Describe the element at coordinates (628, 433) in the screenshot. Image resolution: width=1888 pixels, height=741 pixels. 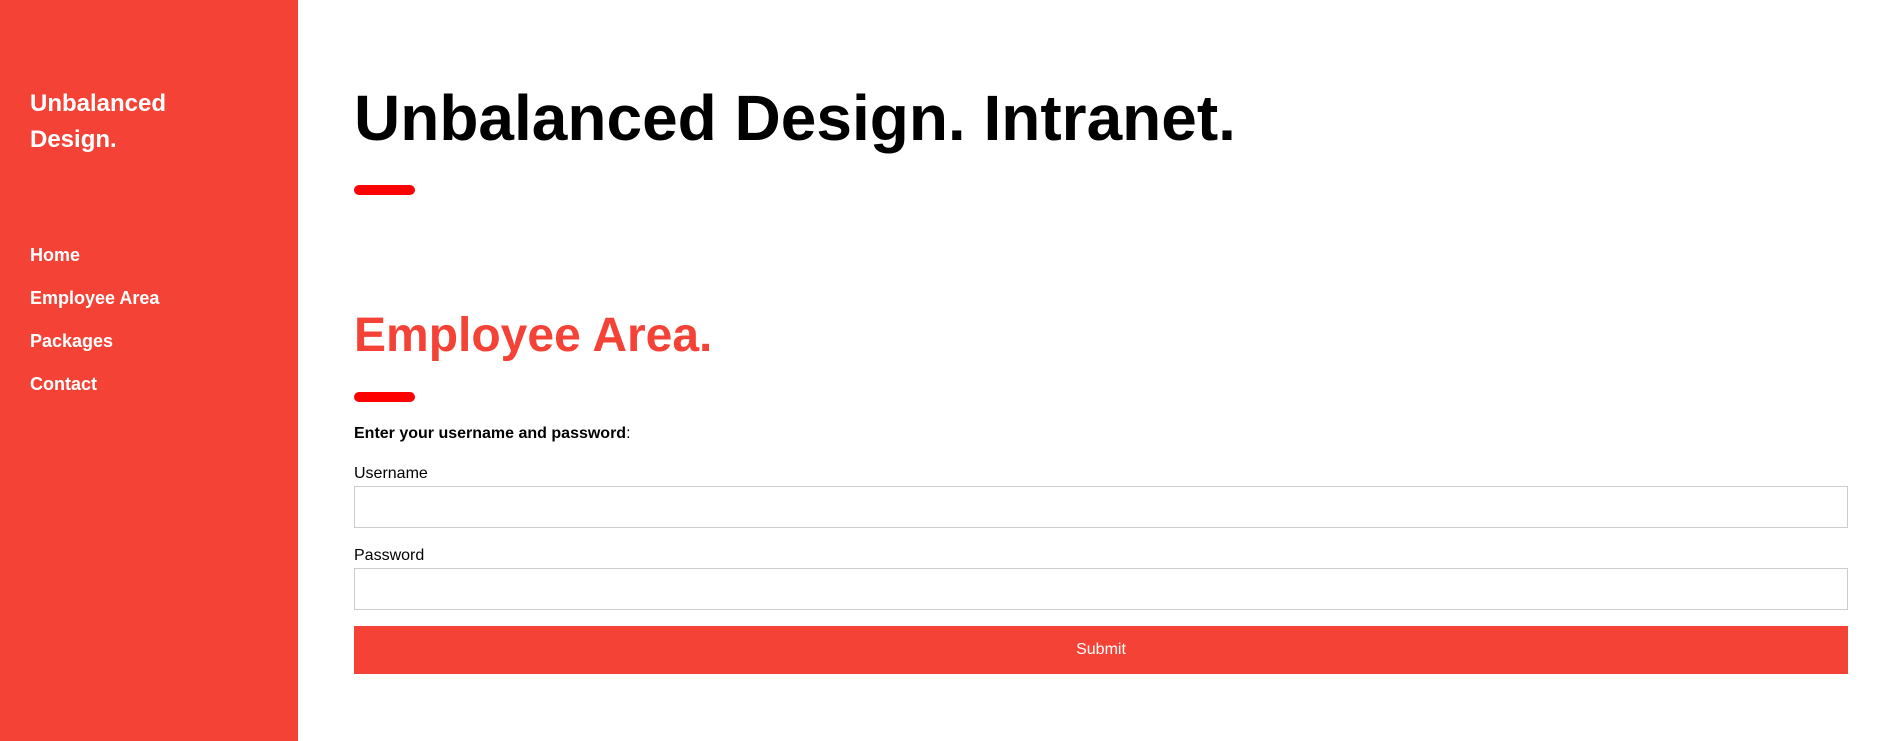
I see `login-instruction-suffix: :` at that location.